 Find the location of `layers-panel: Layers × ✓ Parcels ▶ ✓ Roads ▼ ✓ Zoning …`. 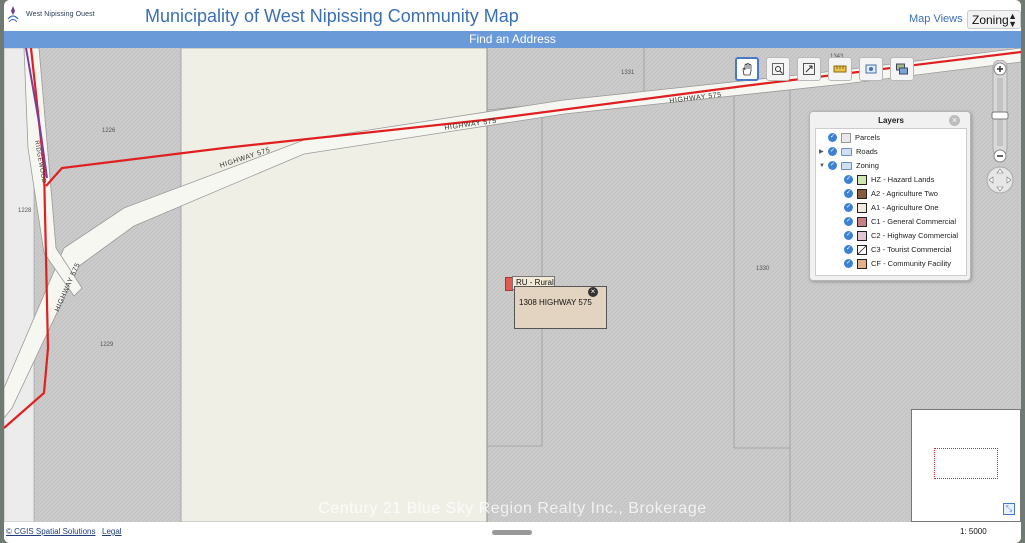

layers-panel: Layers × ✓ Parcels ▶ ✓ Roads ▼ ✓ Zoning … is located at coordinates (890, 196).